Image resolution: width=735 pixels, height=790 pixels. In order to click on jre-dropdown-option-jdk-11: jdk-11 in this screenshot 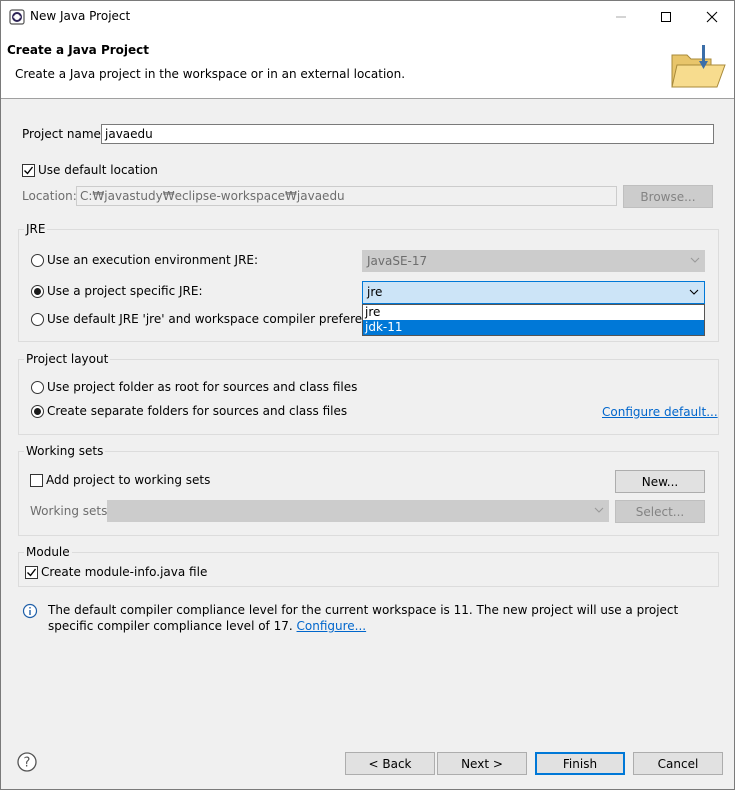, I will do `click(533, 327)`.